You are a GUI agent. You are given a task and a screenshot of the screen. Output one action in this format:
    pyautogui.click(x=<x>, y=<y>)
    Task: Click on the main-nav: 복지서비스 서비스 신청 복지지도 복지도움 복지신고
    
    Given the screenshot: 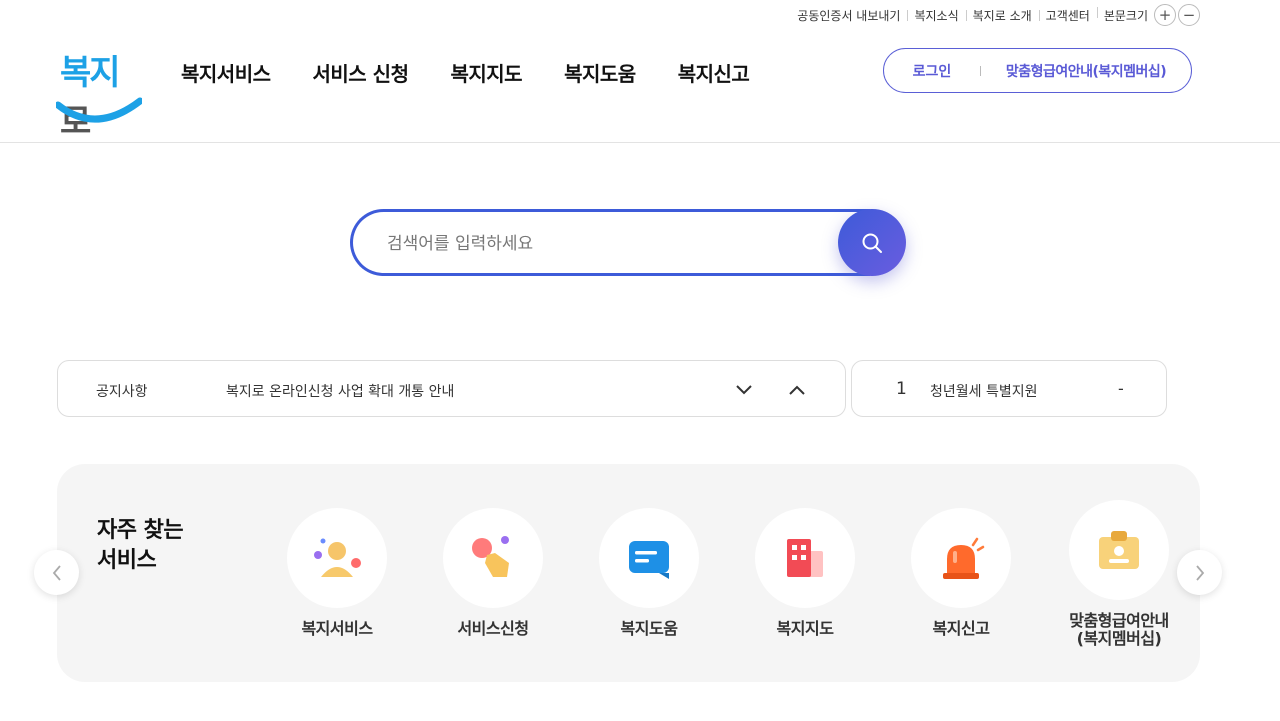 What is the action you would take?
    pyautogui.click(x=486, y=72)
    